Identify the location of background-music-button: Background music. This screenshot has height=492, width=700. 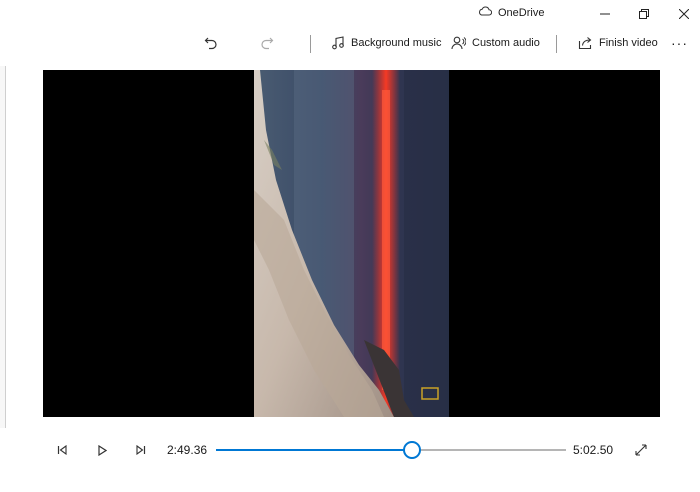
(386, 43).